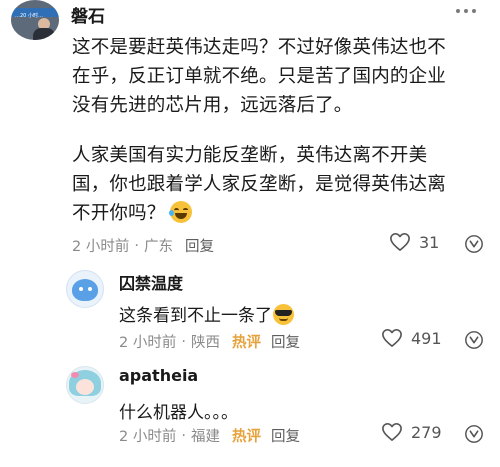 The width and height of the screenshot is (500, 467). Describe the element at coordinates (151, 282) in the screenshot. I see `username: 囚禁温度` at that location.